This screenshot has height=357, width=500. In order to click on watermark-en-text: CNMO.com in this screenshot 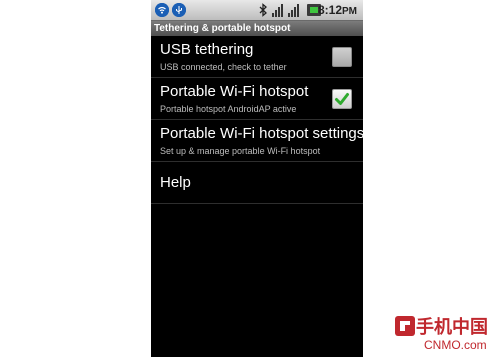, I will do `click(455, 345)`.